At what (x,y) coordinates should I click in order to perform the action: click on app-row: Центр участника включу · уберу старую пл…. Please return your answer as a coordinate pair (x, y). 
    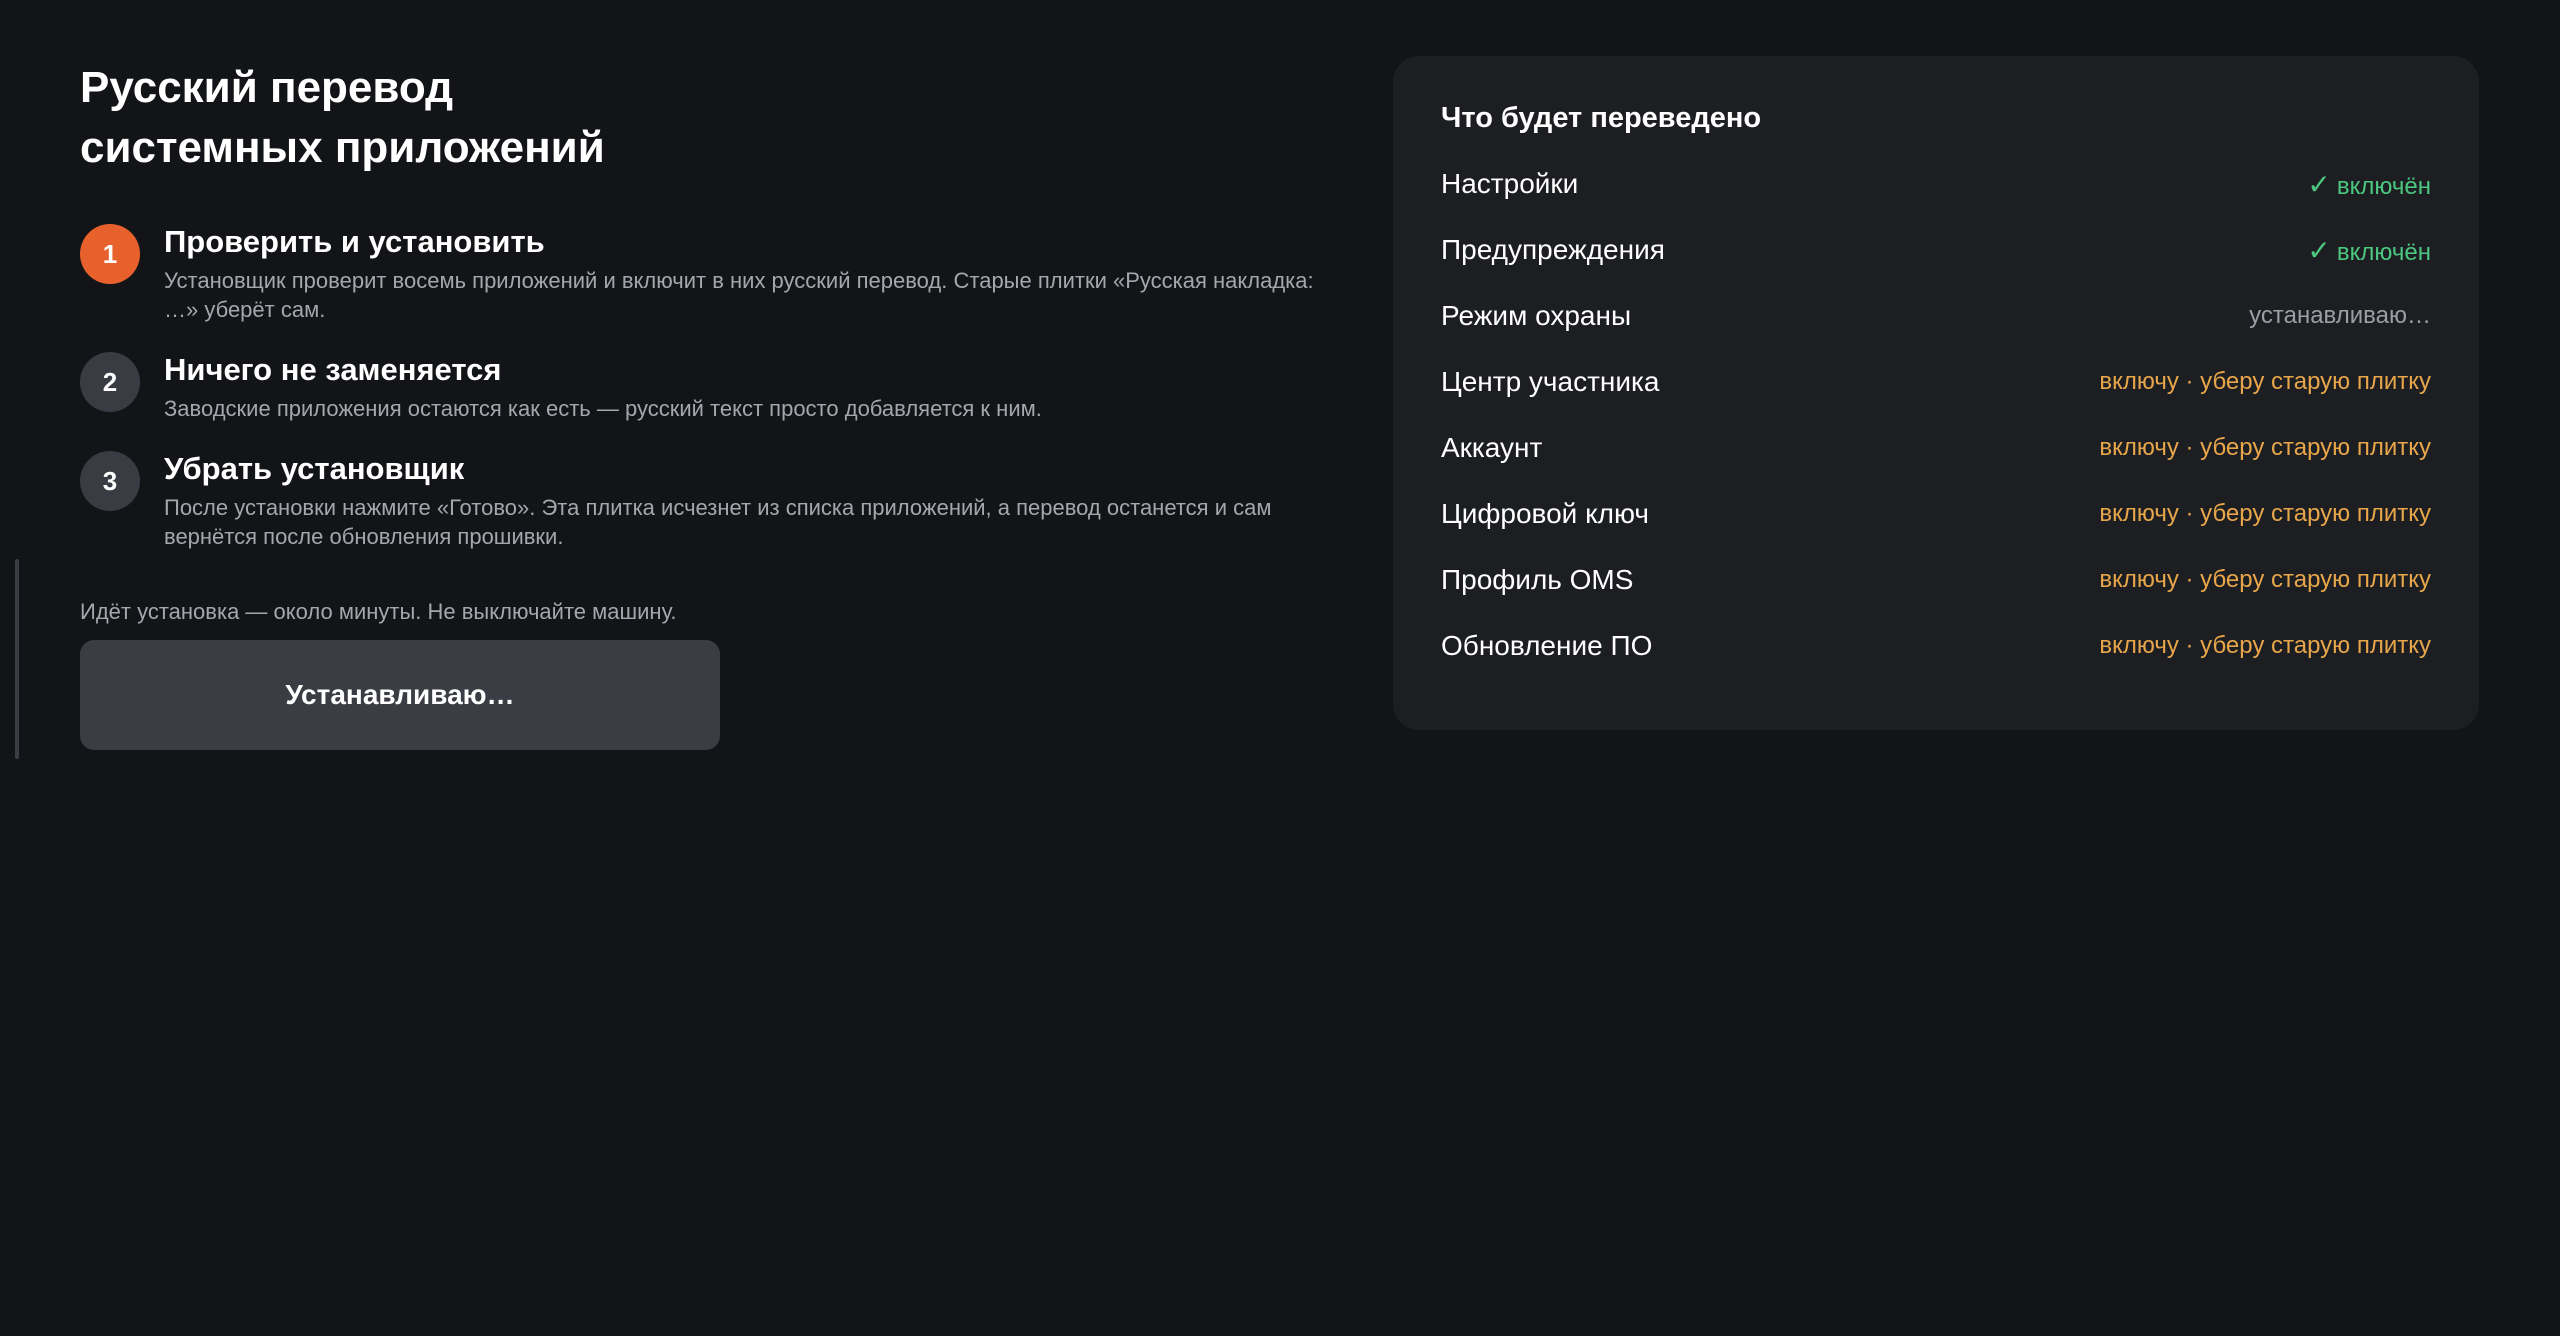
    Looking at the image, I should click on (1936, 382).